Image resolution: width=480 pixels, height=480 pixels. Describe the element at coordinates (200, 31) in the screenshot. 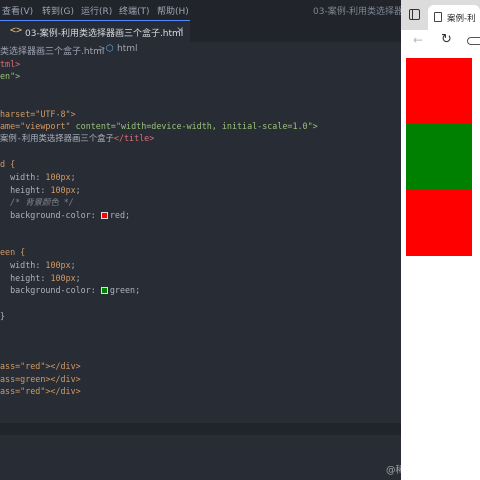

I see `editor-tab-bar: <> 03-案例-利用类选择器画三个盒子.html ×` at that location.